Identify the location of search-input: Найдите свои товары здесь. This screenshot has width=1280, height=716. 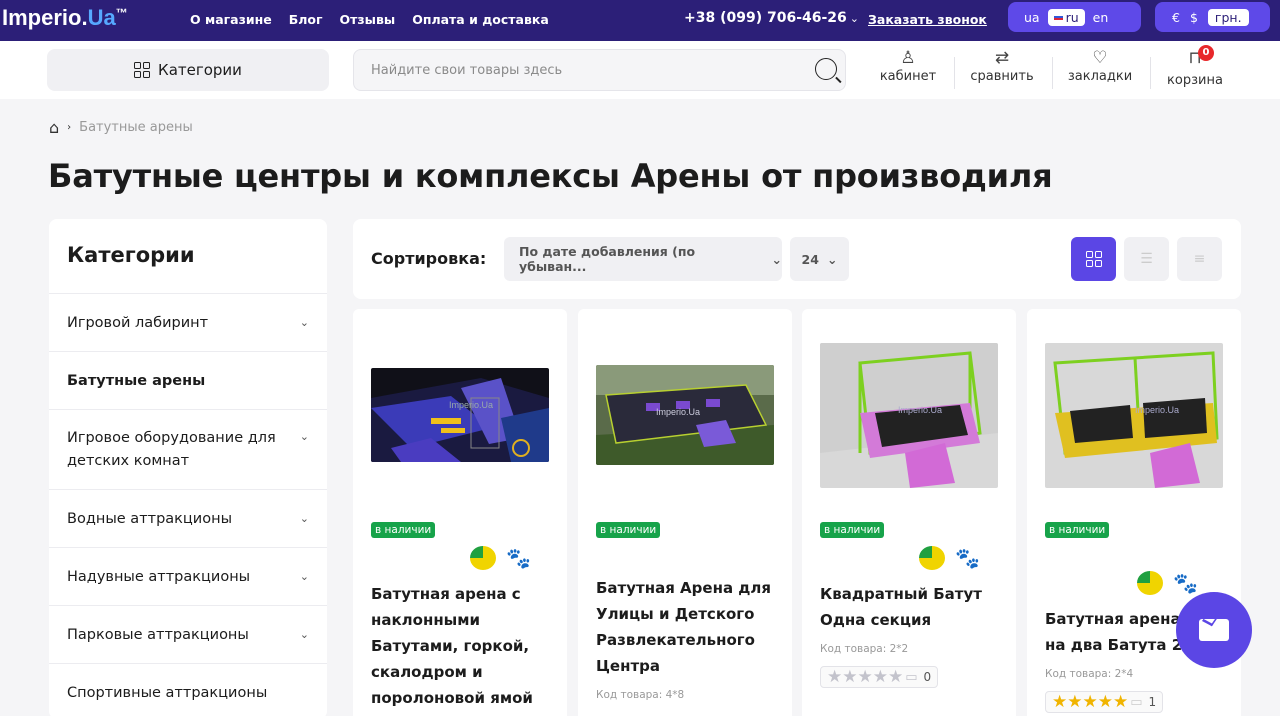
(599, 70).